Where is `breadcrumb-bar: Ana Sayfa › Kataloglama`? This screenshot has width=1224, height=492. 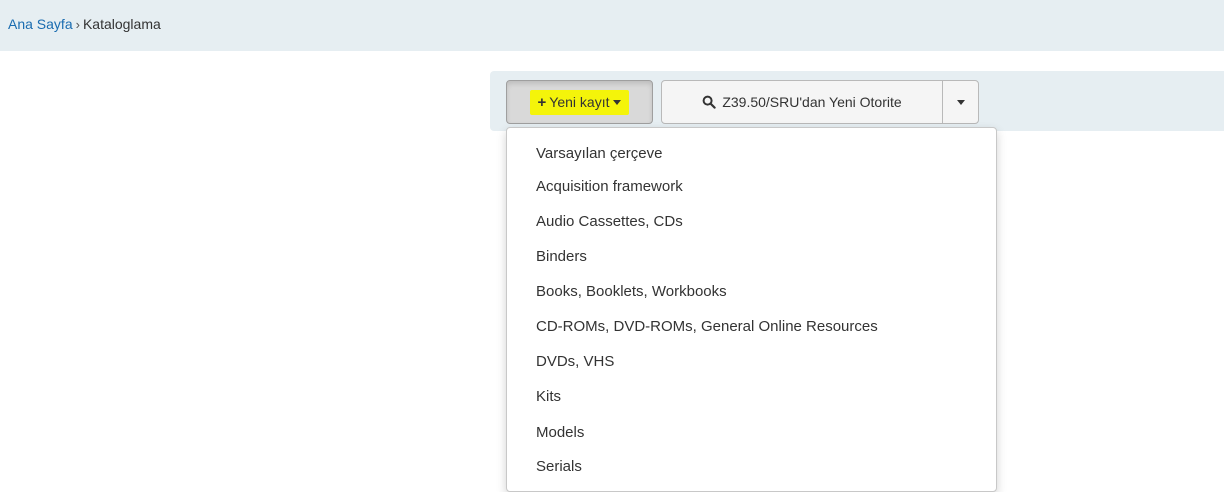 breadcrumb-bar: Ana Sayfa › Kataloglama is located at coordinates (612, 25).